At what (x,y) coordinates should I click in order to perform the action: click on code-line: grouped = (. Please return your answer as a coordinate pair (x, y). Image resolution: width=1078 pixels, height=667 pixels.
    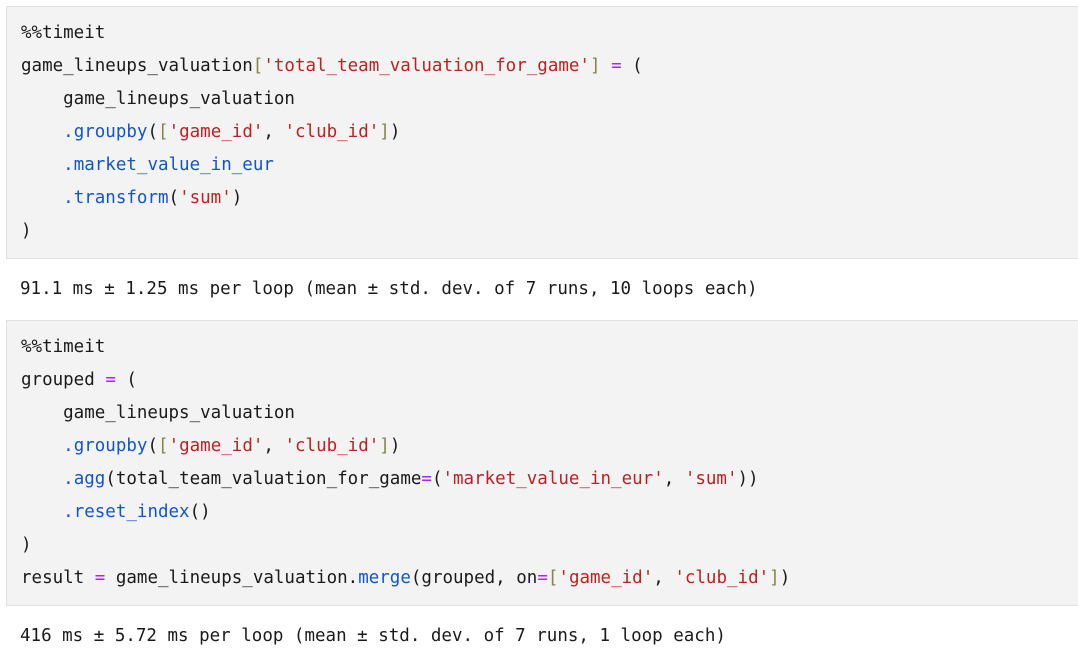
    Looking at the image, I should click on (549, 380).